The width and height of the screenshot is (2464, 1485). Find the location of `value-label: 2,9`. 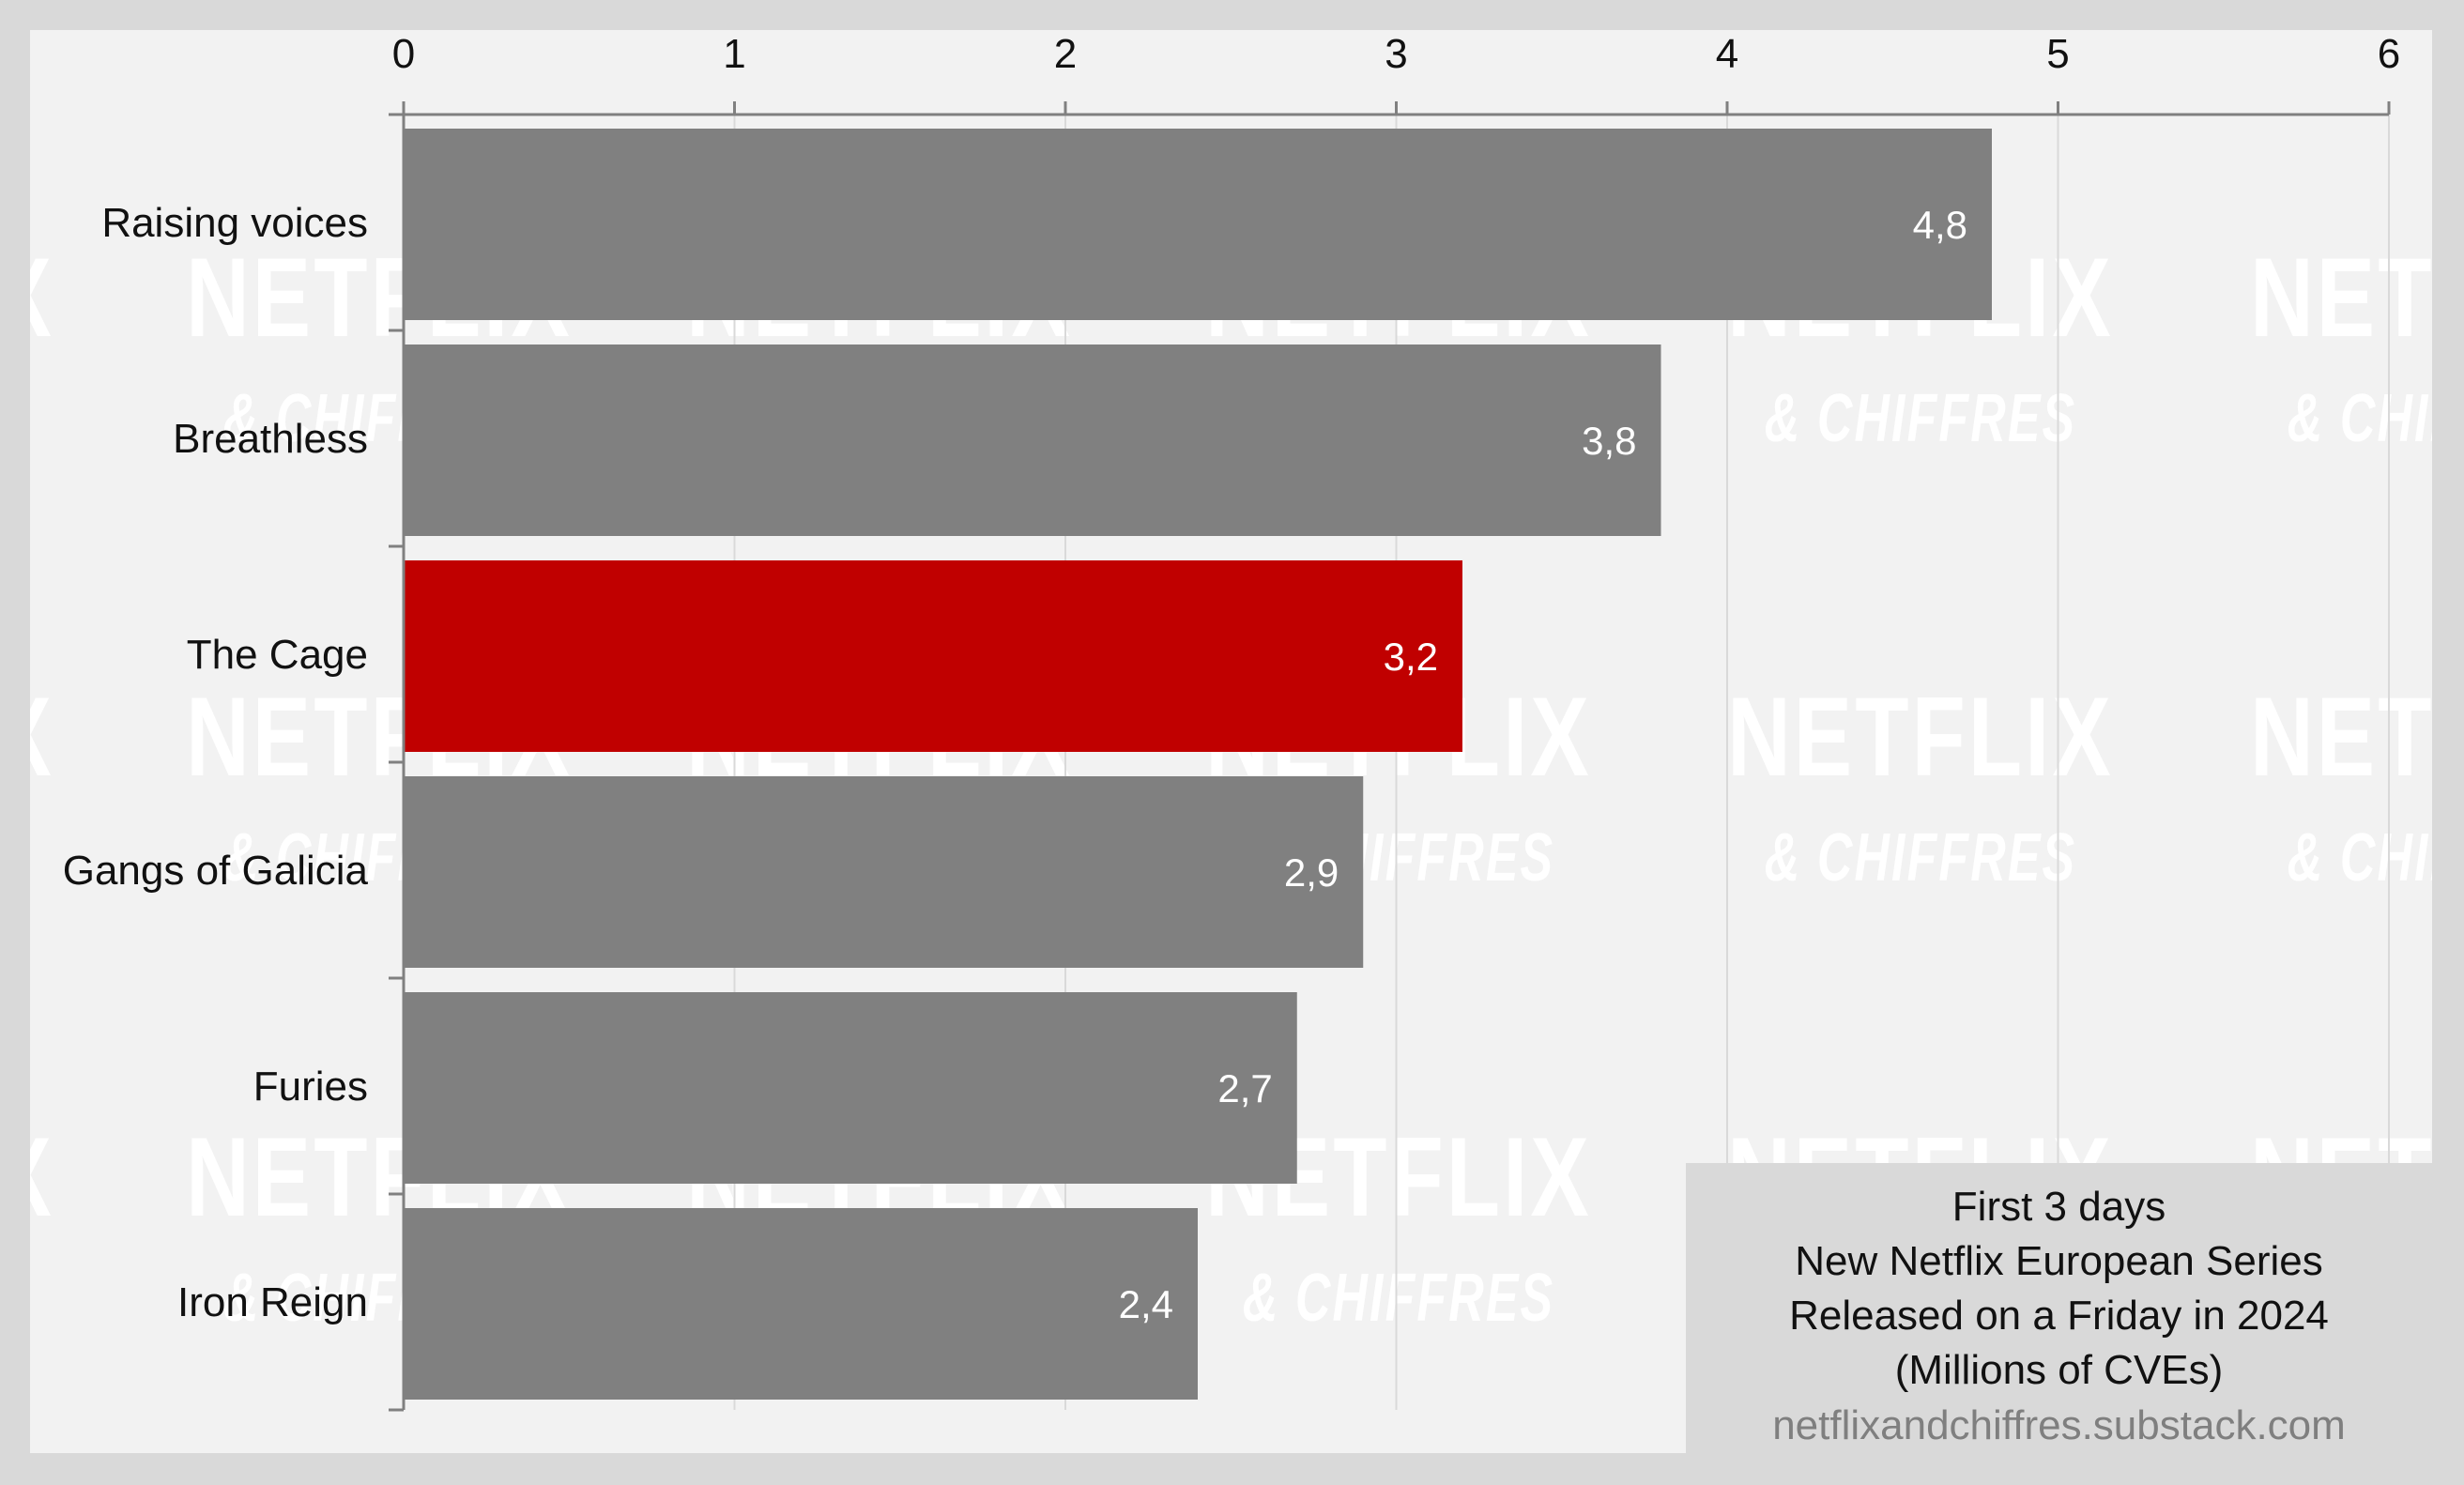

value-label: 2,9 is located at coordinates (1312, 872).